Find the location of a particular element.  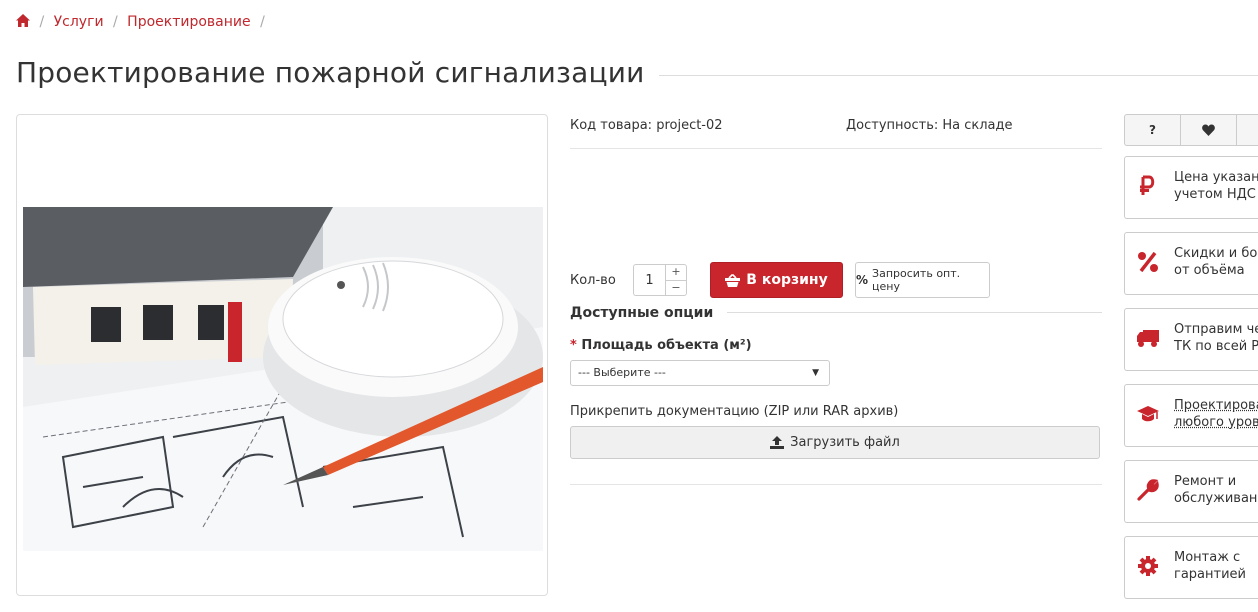

feature-line: Скидки и бонусы is located at coordinates (1216, 253).